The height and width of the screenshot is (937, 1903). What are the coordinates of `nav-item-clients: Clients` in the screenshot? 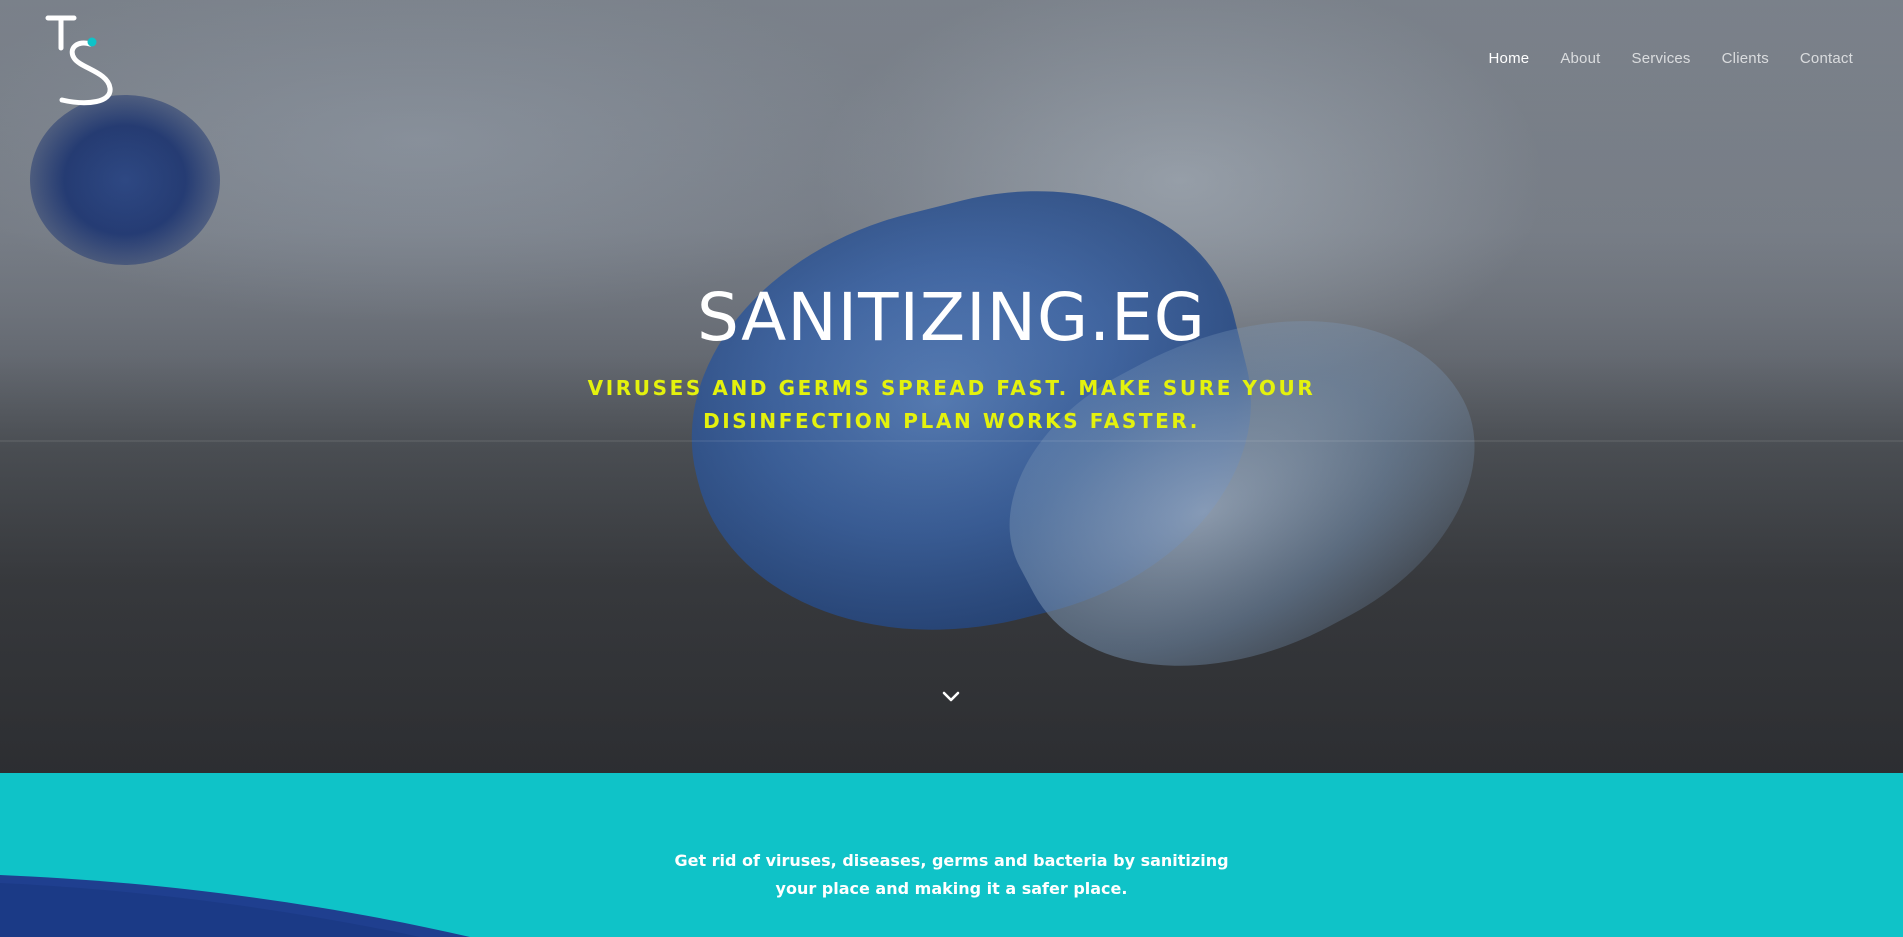 It's located at (1745, 58).